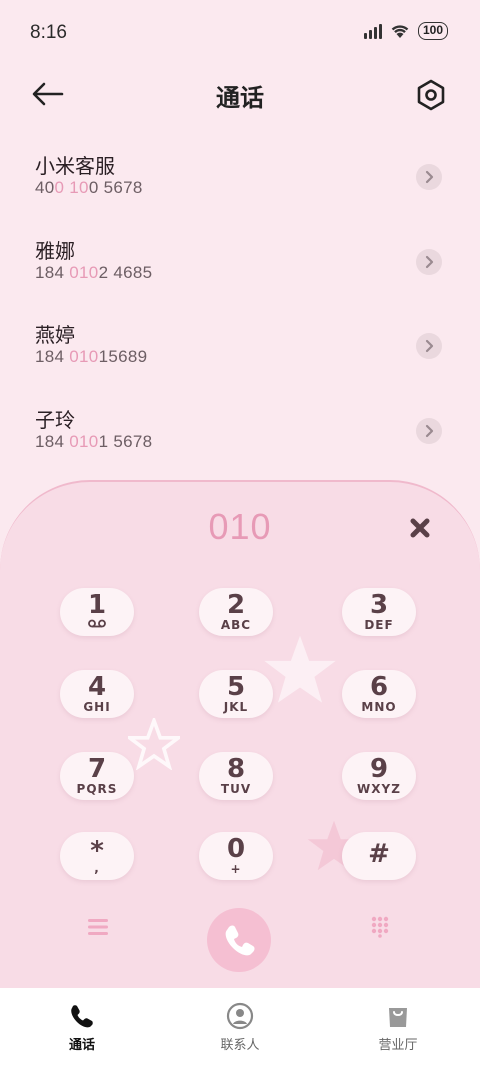  I want to click on settings-hexagon-icon, so click(431, 95).